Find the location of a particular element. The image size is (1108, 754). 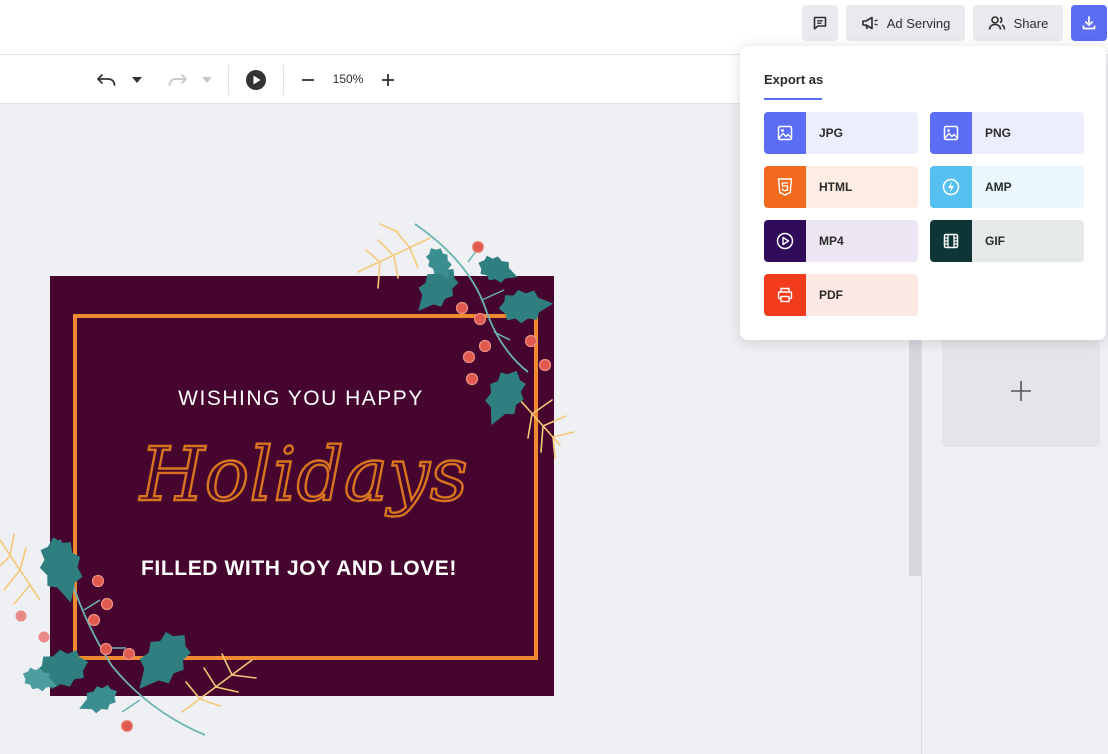

play-button is located at coordinates (256, 80).